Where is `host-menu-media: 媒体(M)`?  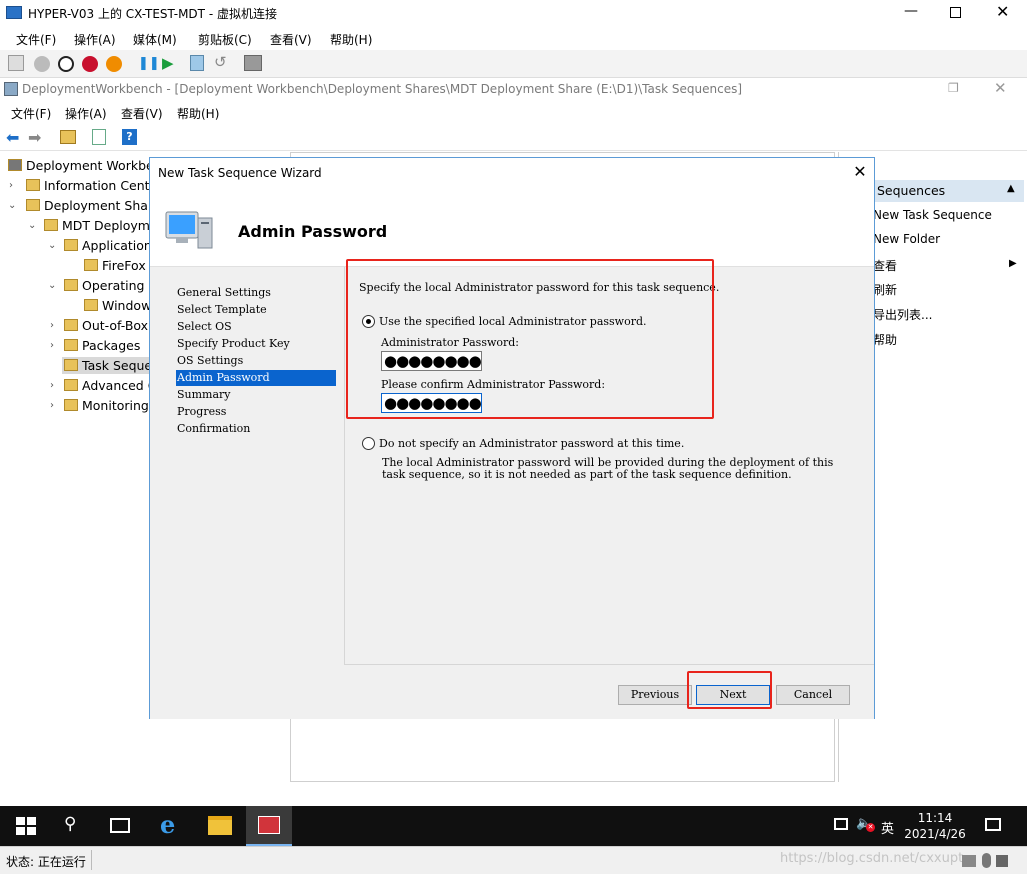
host-menu-media: 媒体(M) is located at coordinates (155, 39).